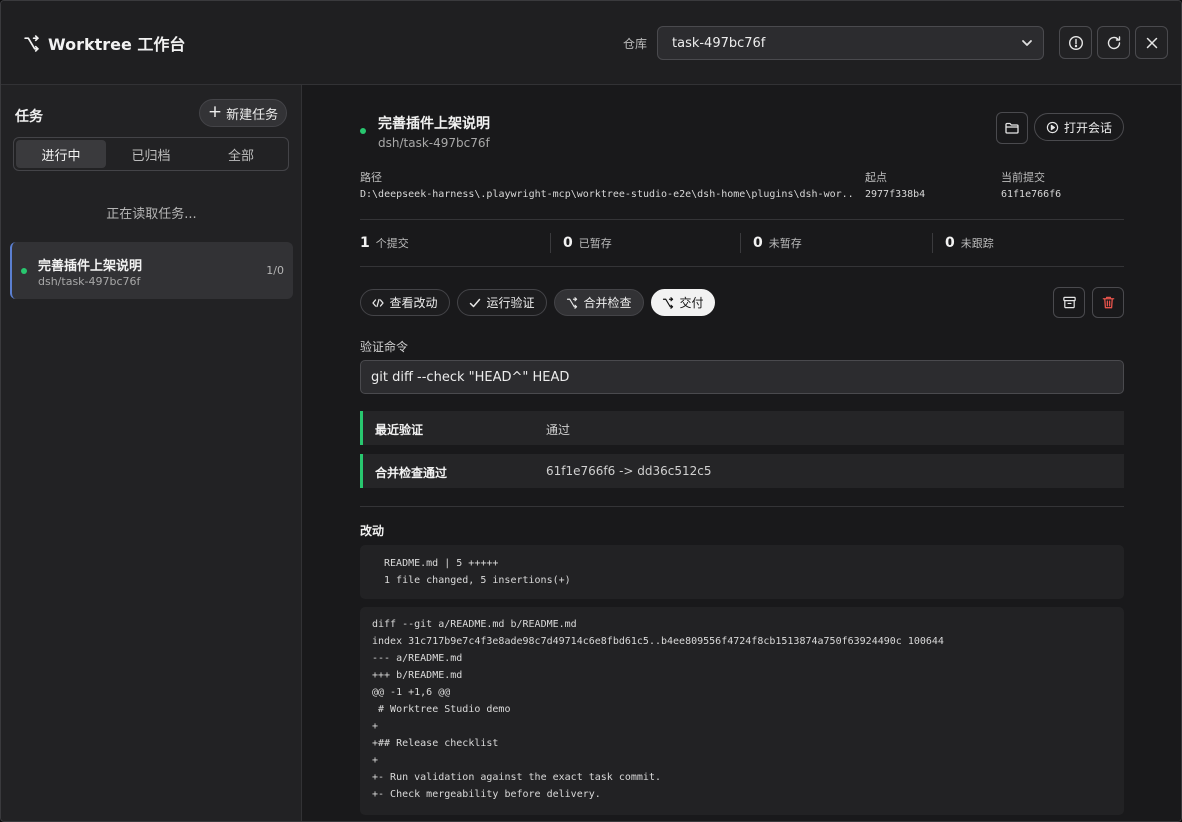 The height and width of the screenshot is (822, 1182). I want to click on refresh-icon, so click(1113, 42).